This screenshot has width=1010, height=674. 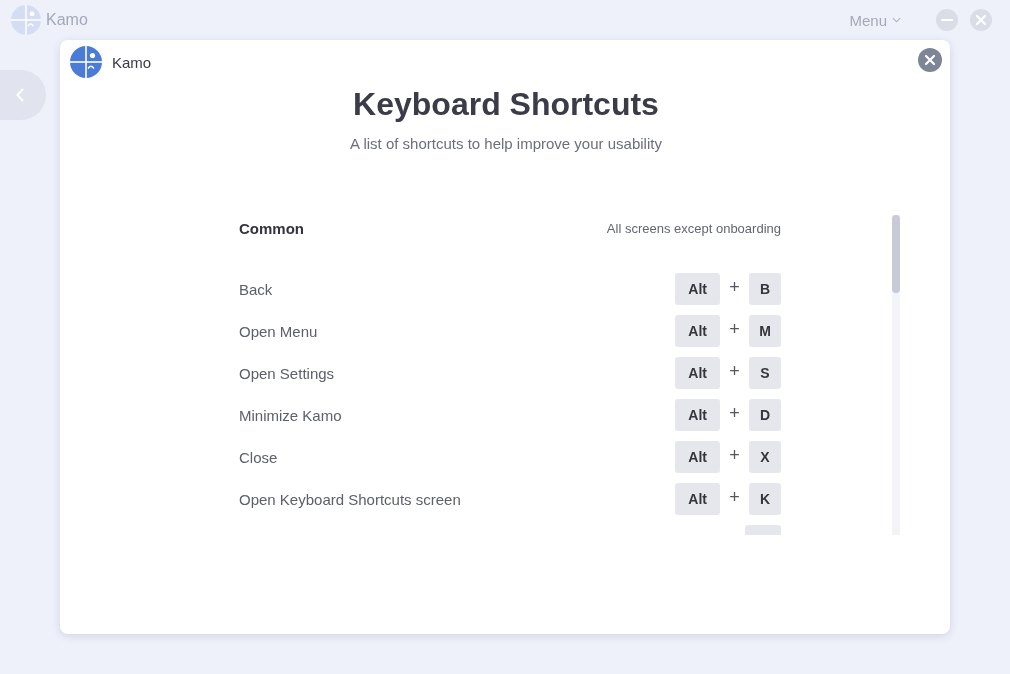 I want to click on key-cap: B, so click(x=765, y=289).